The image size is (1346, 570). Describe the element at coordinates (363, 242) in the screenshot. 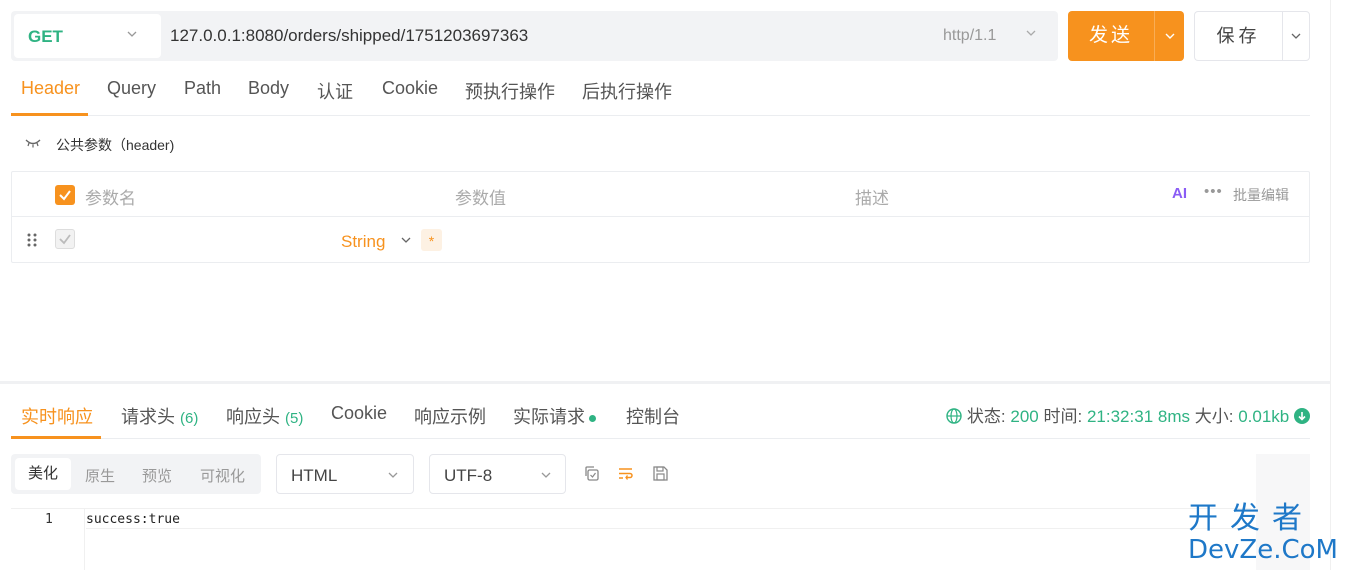

I see `param-type-select: String` at that location.